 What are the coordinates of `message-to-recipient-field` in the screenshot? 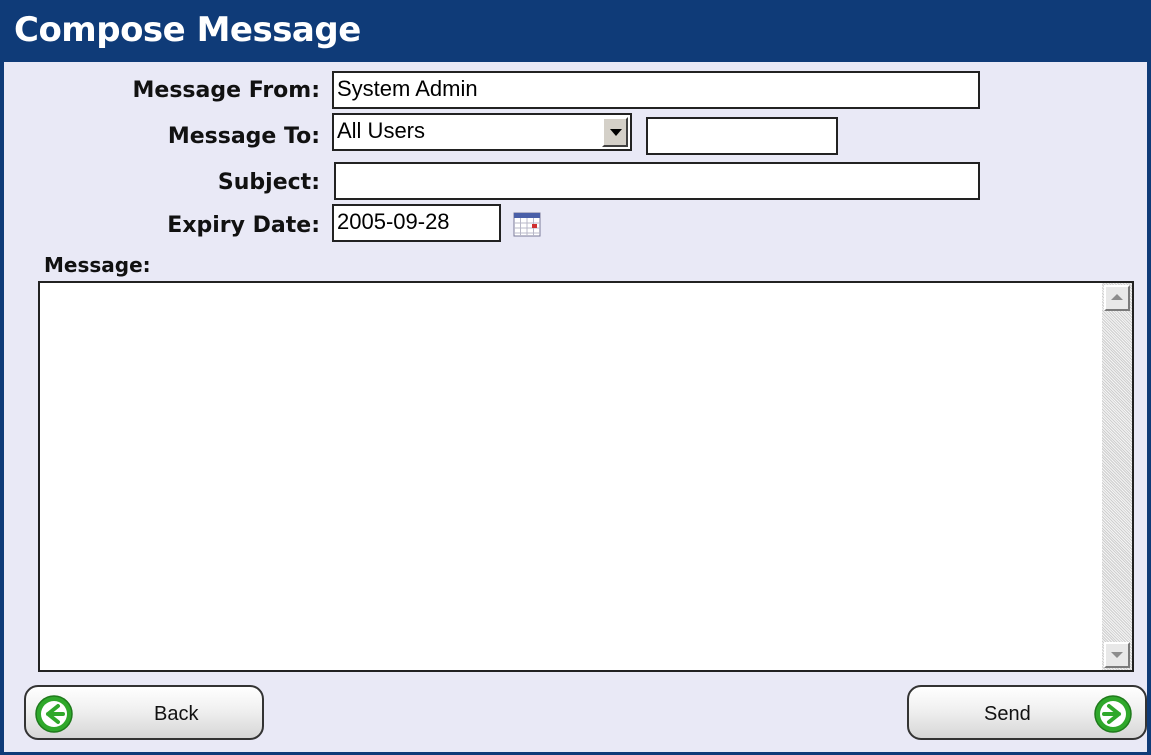 It's located at (742, 136).